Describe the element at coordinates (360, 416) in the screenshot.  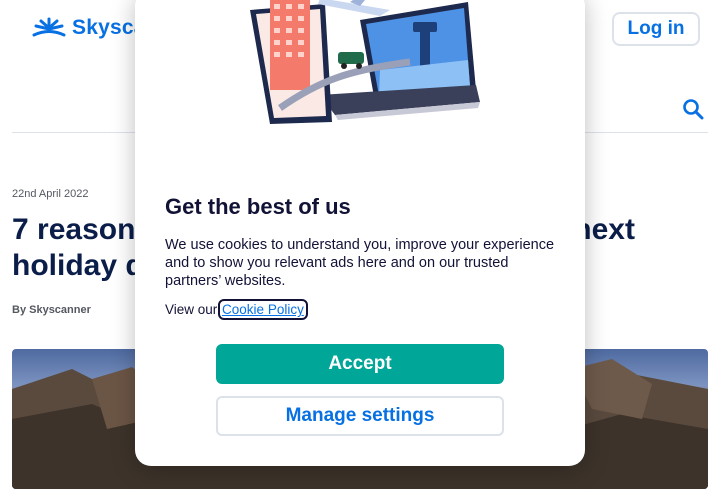
I see `manage-settings-button: Manage settings` at that location.